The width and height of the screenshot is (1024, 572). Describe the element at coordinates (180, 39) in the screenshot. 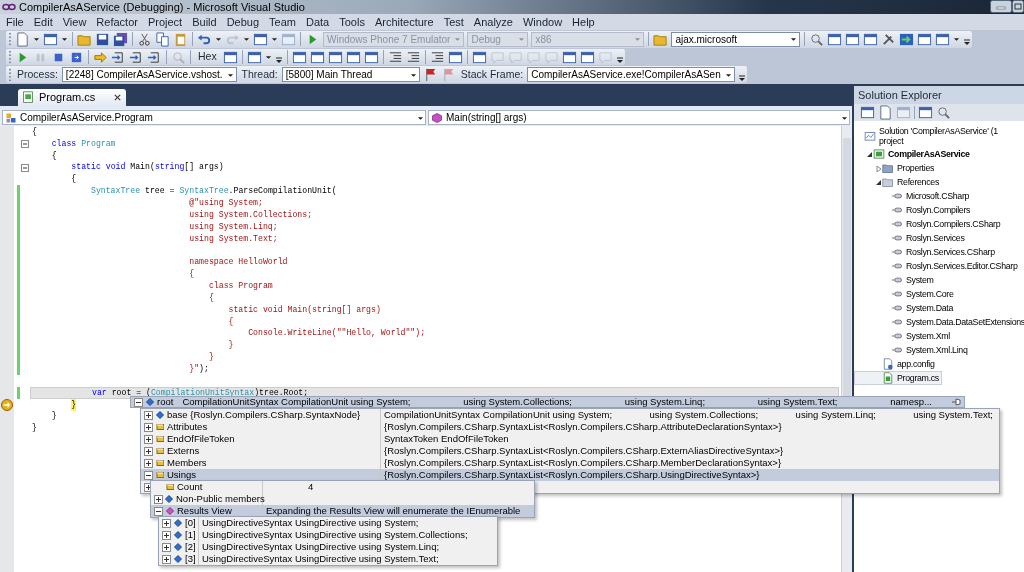

I see `clipboard-icon` at that location.